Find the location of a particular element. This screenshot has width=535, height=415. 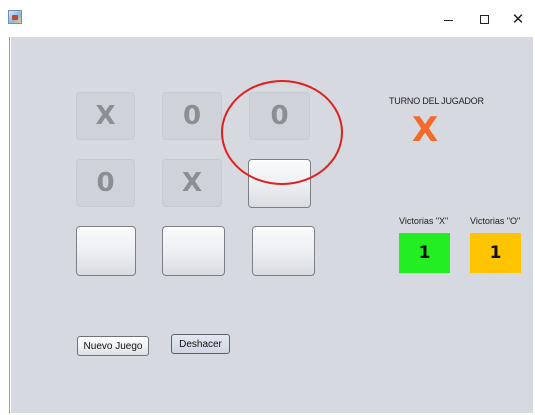

close-button: ✕ is located at coordinates (517, 19).